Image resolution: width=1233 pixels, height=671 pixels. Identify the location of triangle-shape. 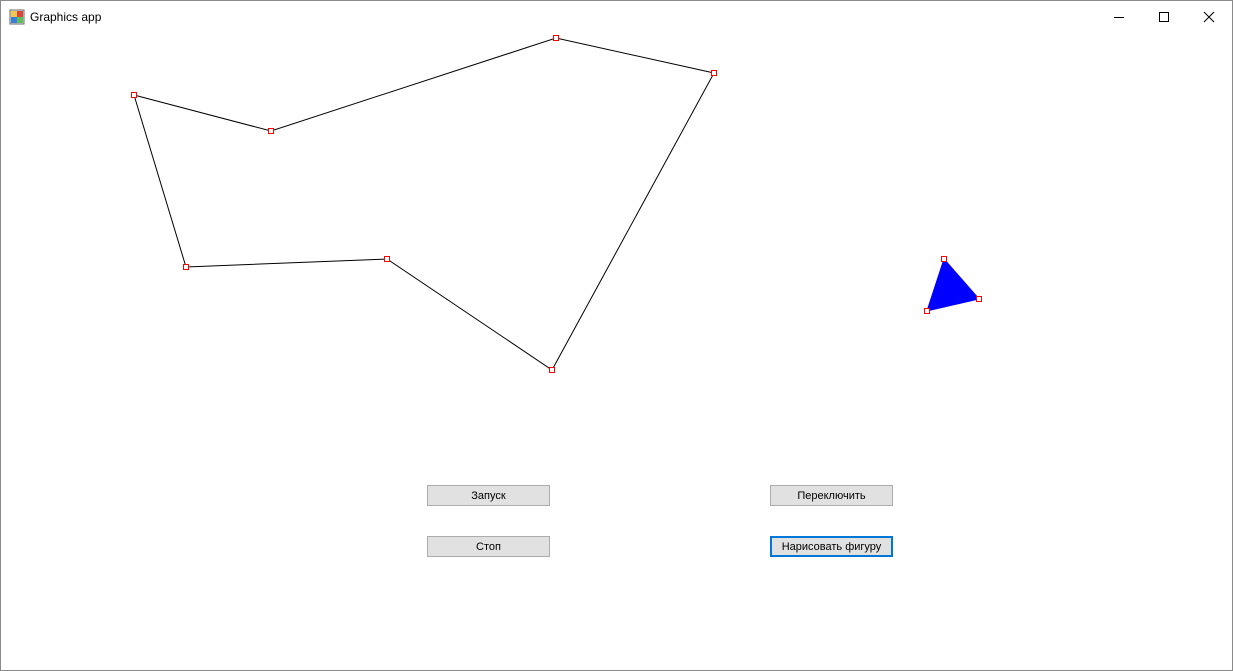
(953, 285).